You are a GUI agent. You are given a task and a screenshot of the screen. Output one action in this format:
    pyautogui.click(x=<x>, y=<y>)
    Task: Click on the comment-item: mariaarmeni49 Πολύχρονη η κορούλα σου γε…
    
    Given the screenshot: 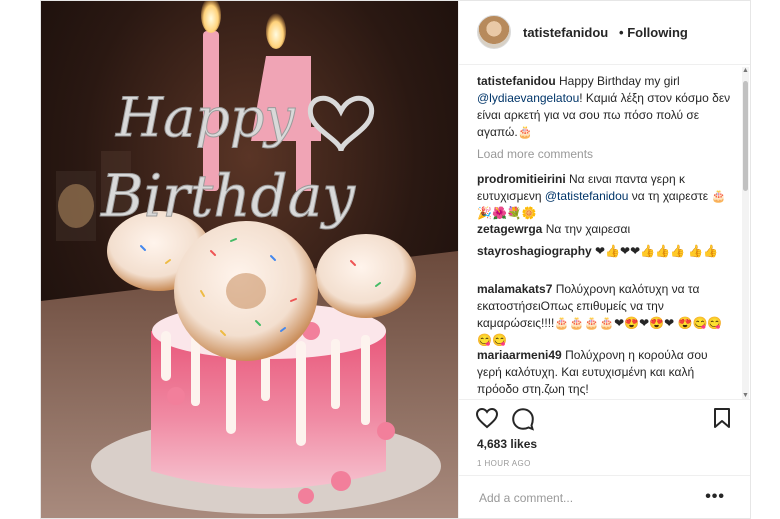 What is the action you would take?
    pyautogui.click(x=606, y=372)
    